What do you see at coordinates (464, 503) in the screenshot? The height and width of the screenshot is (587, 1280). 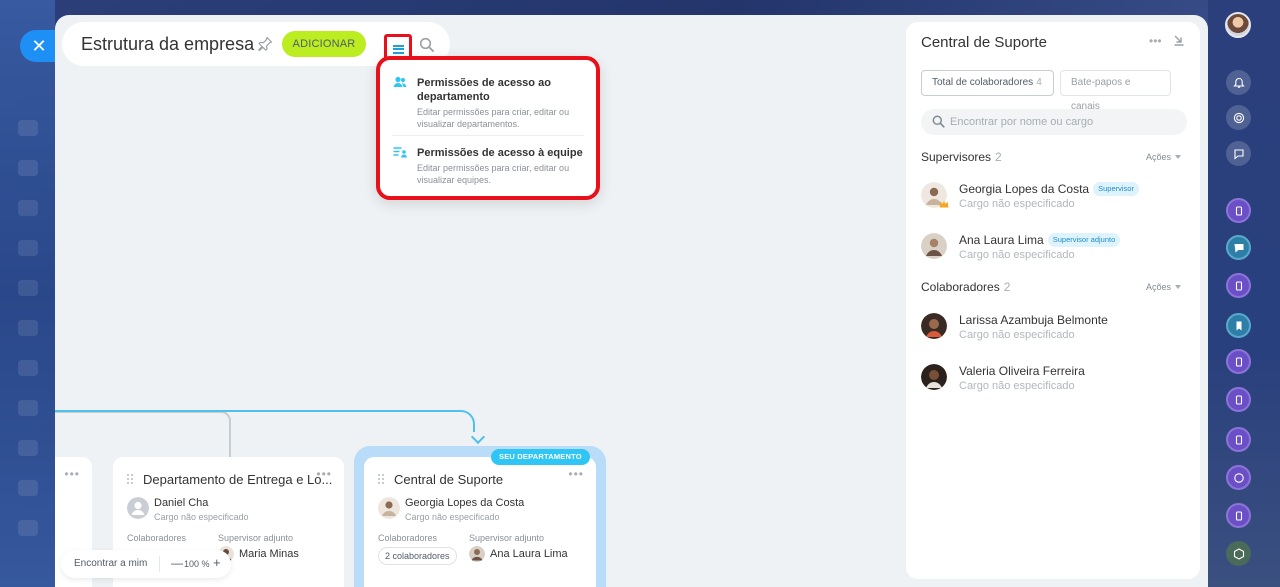 I see `head-name: Georgia Lopes da Costa` at bounding box center [464, 503].